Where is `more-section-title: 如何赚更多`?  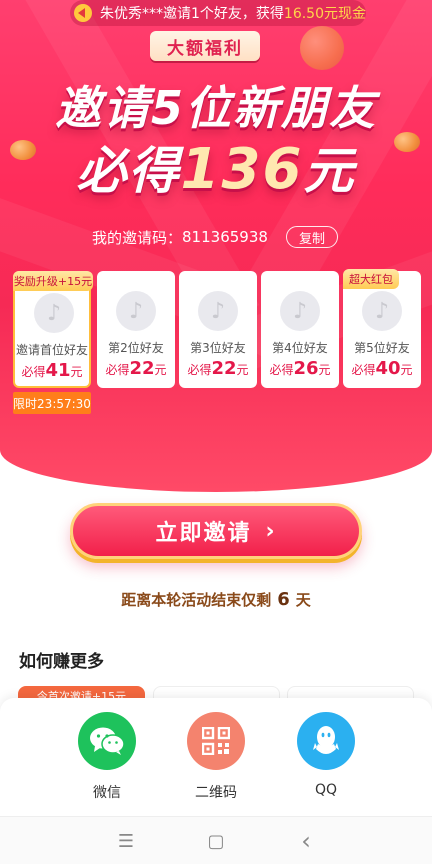 more-section-title: 如何赚更多 is located at coordinates (61, 662).